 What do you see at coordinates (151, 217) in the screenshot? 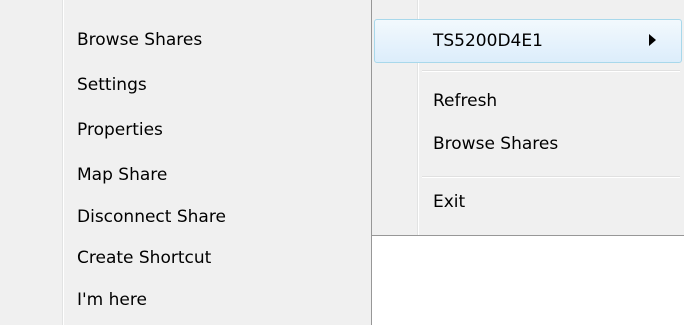
I see `submenu-item-disconnect-share: Disconnect Share` at bounding box center [151, 217].